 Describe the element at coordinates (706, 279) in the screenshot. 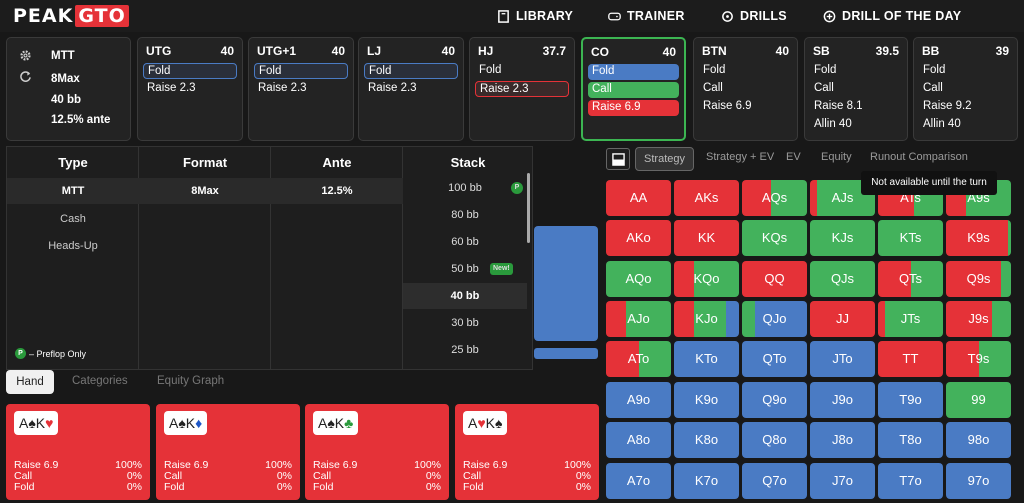

I see `hand-cell: KQo` at that location.